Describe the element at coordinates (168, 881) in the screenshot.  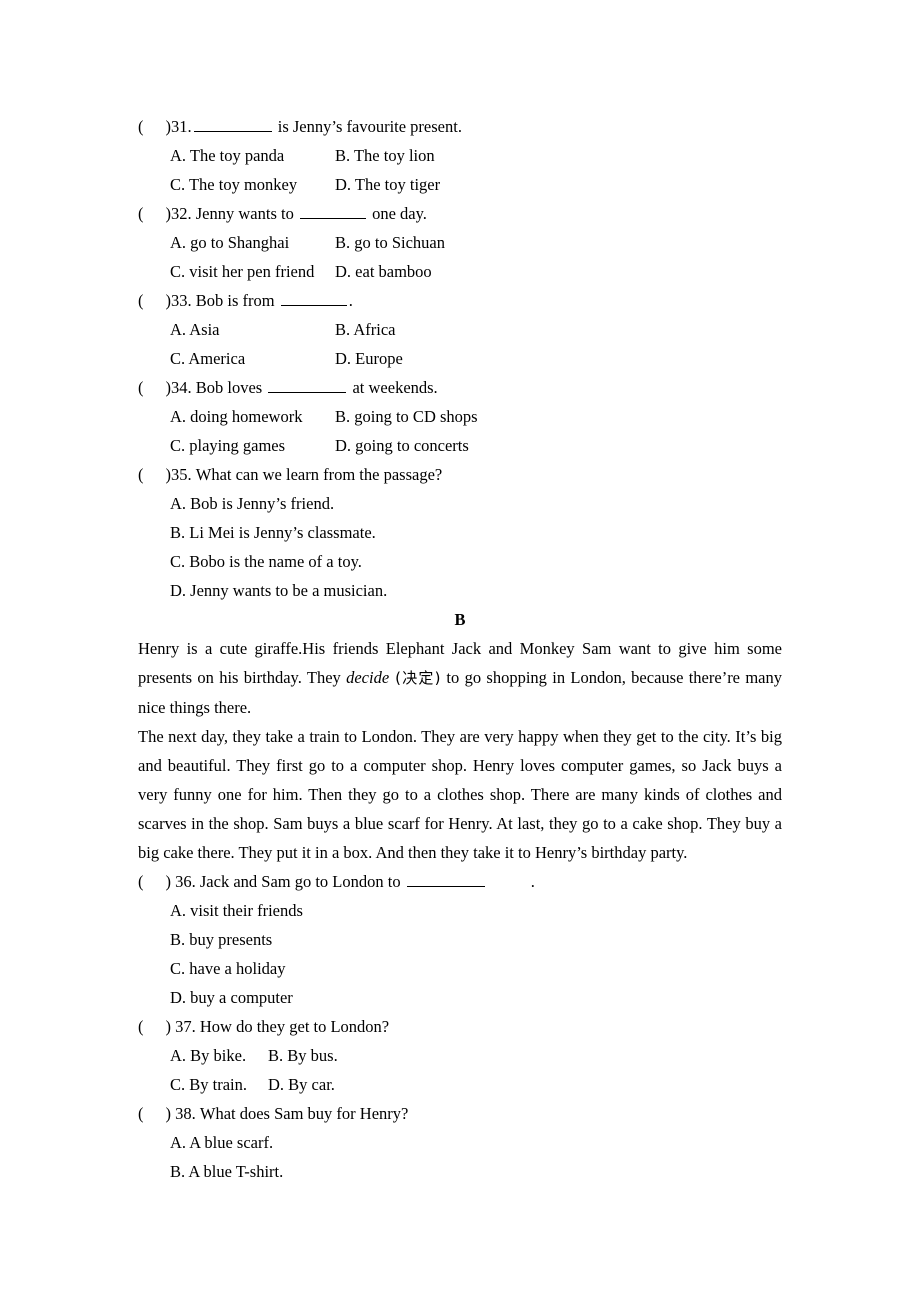
I see `answer-bracket-close-36: )` at that location.